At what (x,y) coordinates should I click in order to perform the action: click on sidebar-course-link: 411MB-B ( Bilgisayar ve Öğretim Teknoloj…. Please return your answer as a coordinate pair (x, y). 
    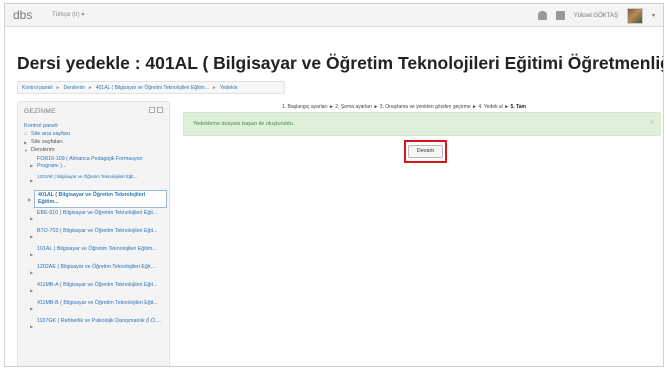
    Looking at the image, I should click on (101, 303).